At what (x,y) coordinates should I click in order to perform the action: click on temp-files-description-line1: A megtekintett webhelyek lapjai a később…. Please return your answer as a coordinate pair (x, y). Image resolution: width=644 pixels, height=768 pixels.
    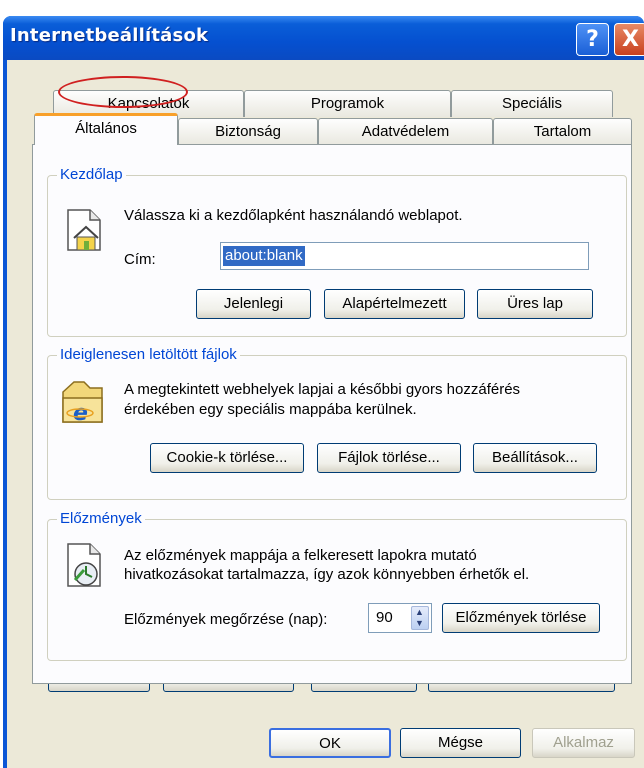
    Looking at the image, I should click on (322, 389).